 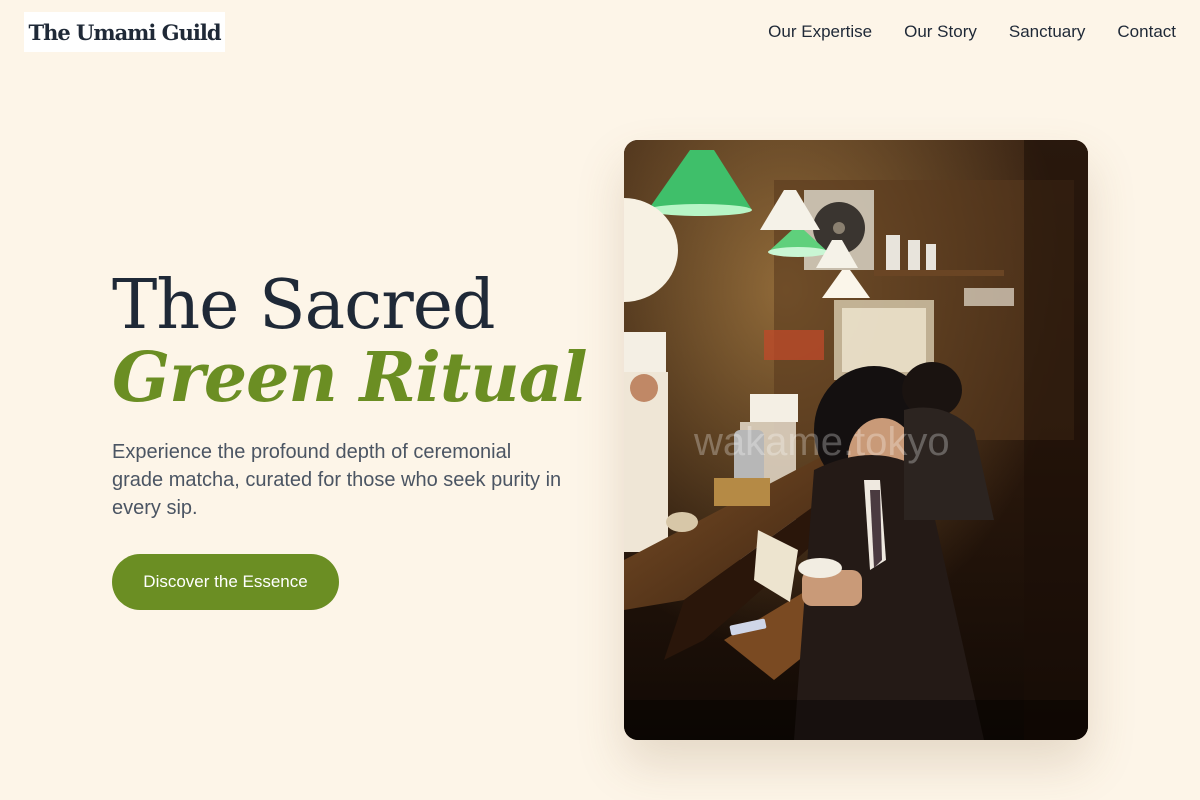 I want to click on nav-link-contact: Contact, so click(x=1146, y=32).